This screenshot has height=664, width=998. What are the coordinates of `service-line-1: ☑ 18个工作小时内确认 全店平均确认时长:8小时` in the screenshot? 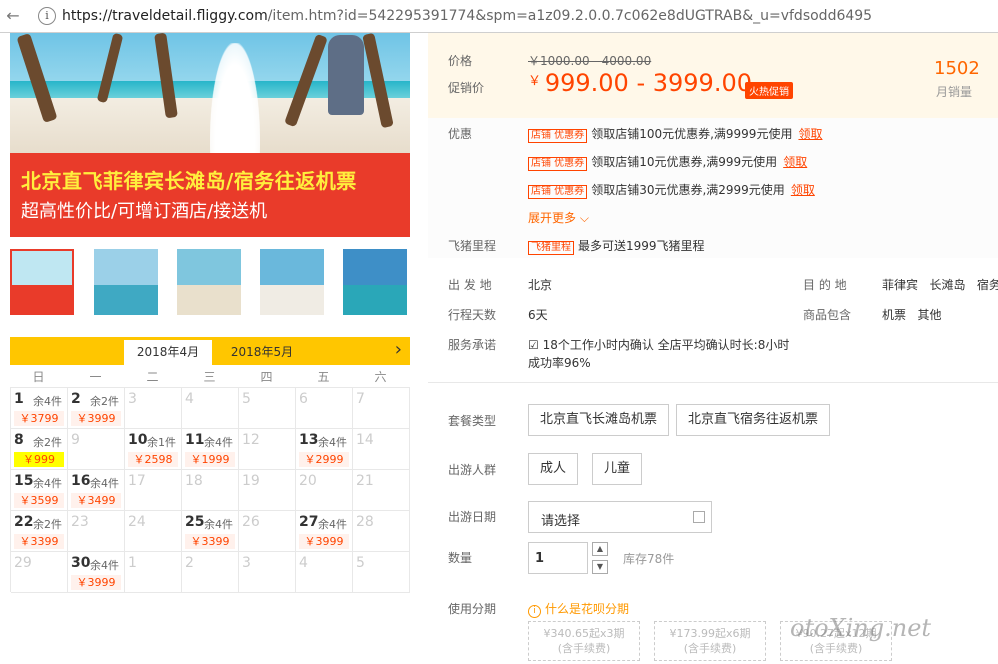 It's located at (659, 345).